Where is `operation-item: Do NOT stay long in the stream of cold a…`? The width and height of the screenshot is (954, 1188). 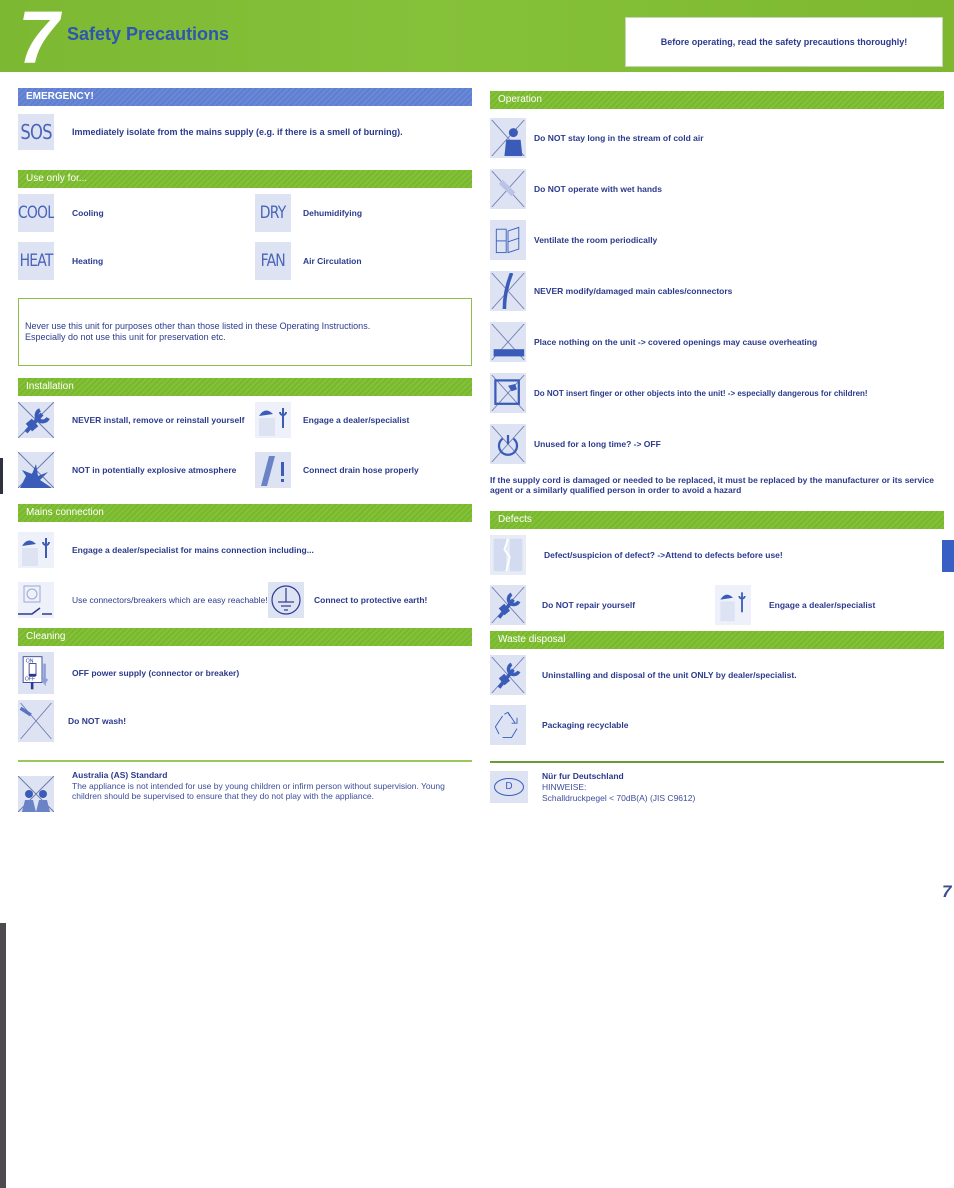 operation-item: Do NOT stay long in the stream of cold a… is located at coordinates (717, 138).